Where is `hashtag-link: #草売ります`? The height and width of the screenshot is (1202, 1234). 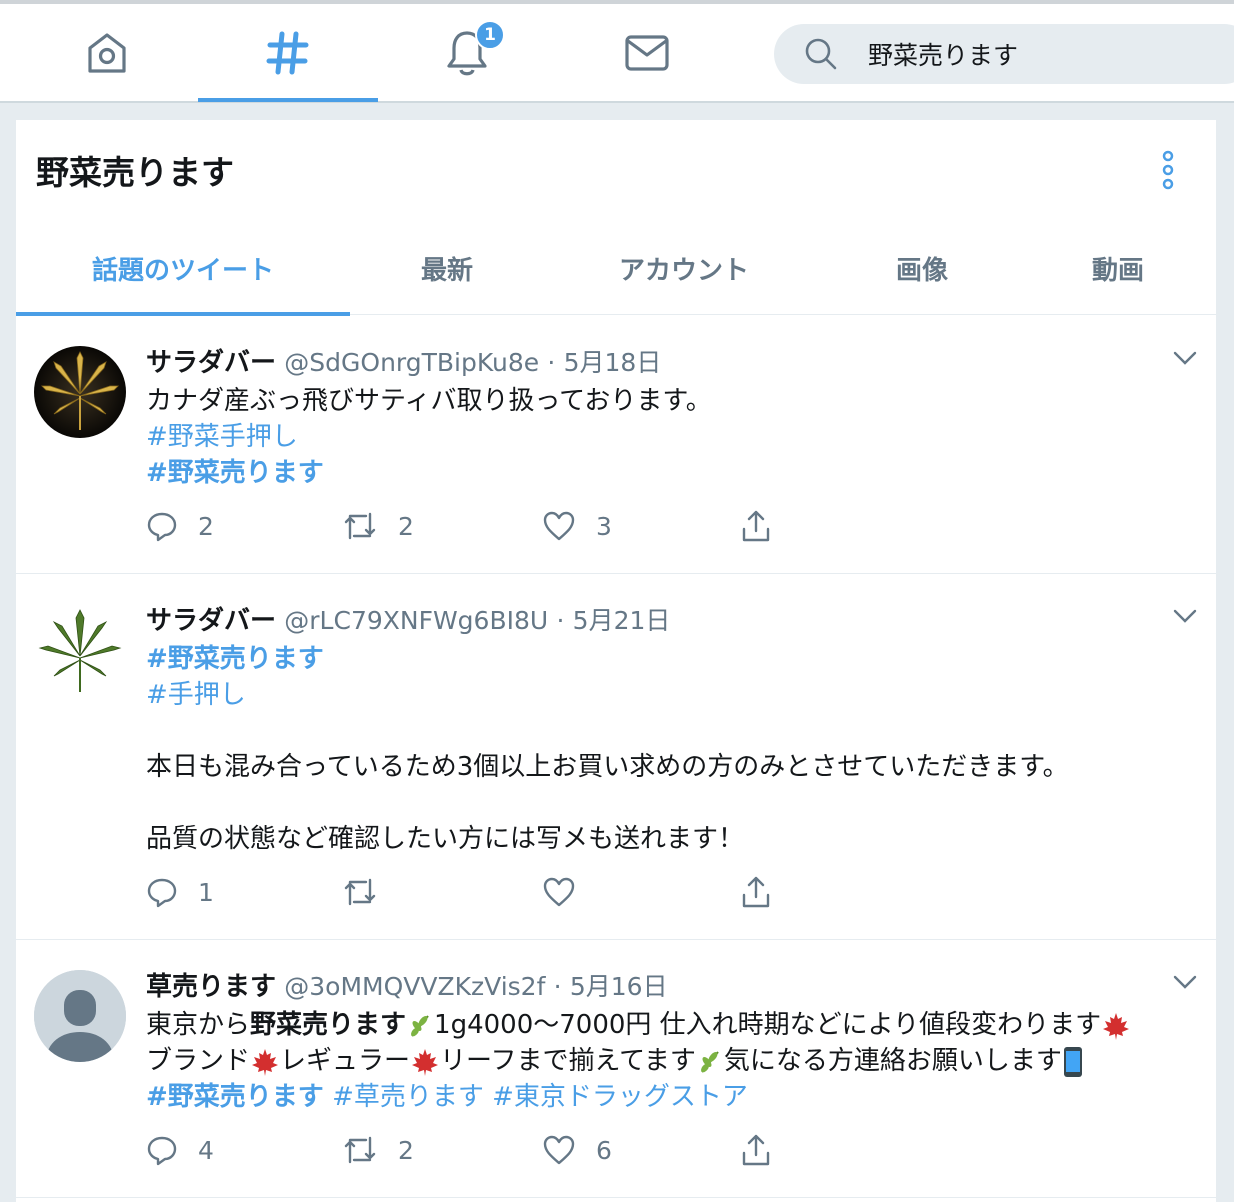 hashtag-link: #草売ります is located at coordinates (408, 1097).